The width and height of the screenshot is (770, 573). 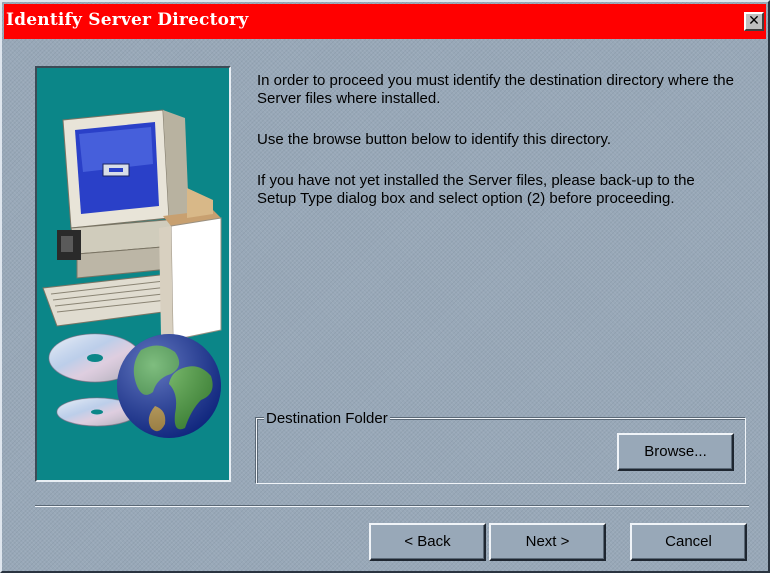 I want to click on globe-icon, so click(x=169, y=386).